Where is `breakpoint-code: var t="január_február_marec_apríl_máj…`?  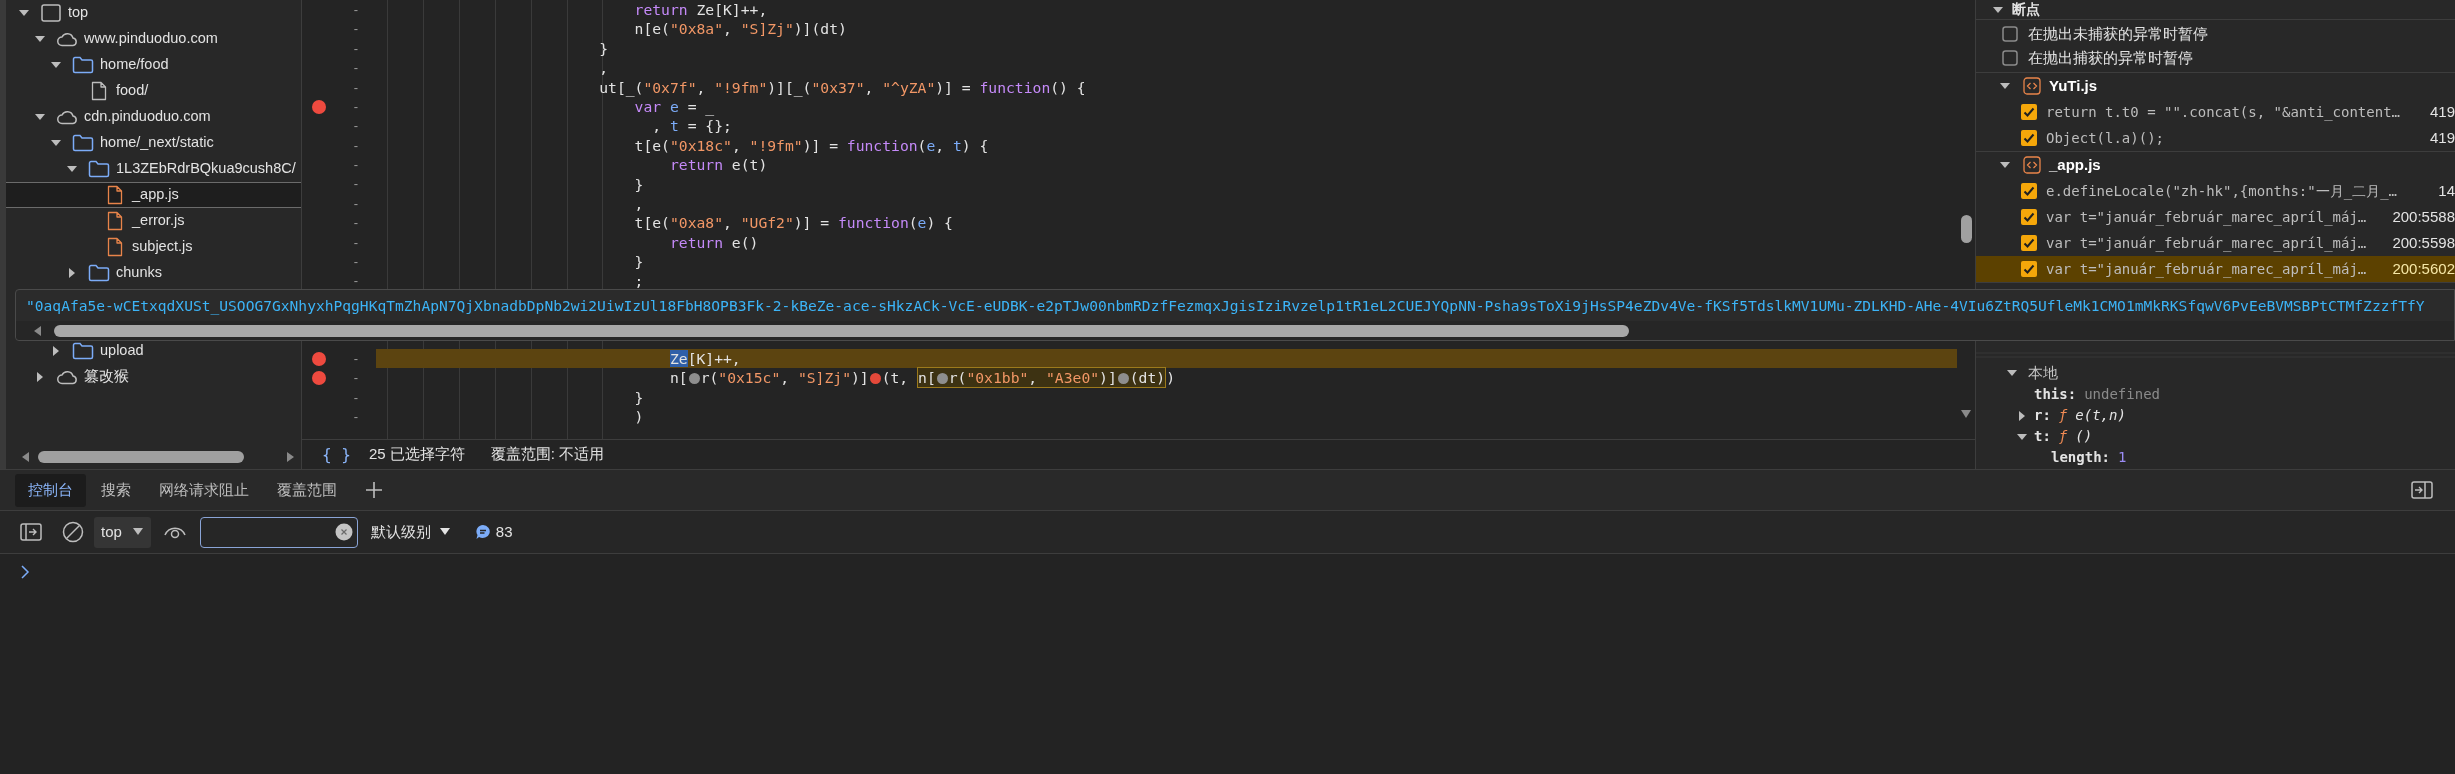
breakpoint-code: var t="január_február_marec_apríl_máj… is located at coordinates (2207, 217).